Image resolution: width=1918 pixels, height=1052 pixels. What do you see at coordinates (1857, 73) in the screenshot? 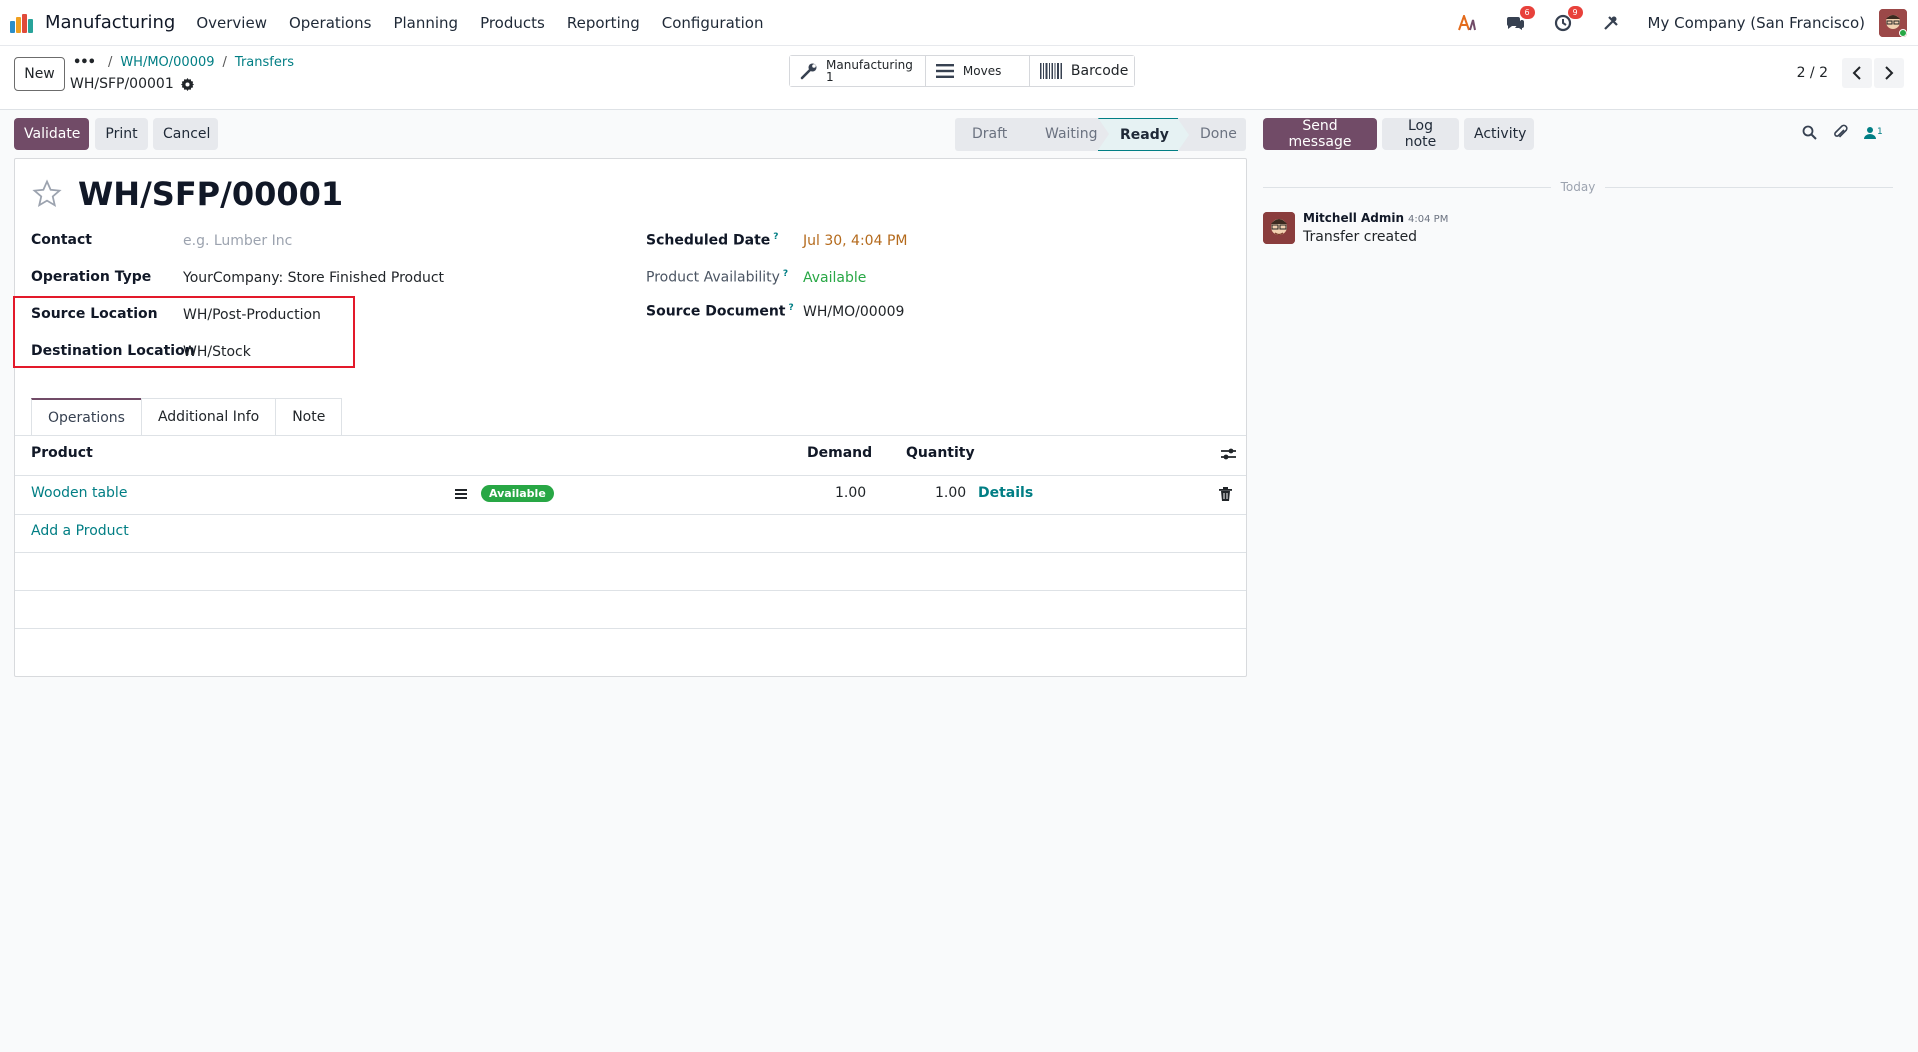
I see `pager-previous-button` at bounding box center [1857, 73].